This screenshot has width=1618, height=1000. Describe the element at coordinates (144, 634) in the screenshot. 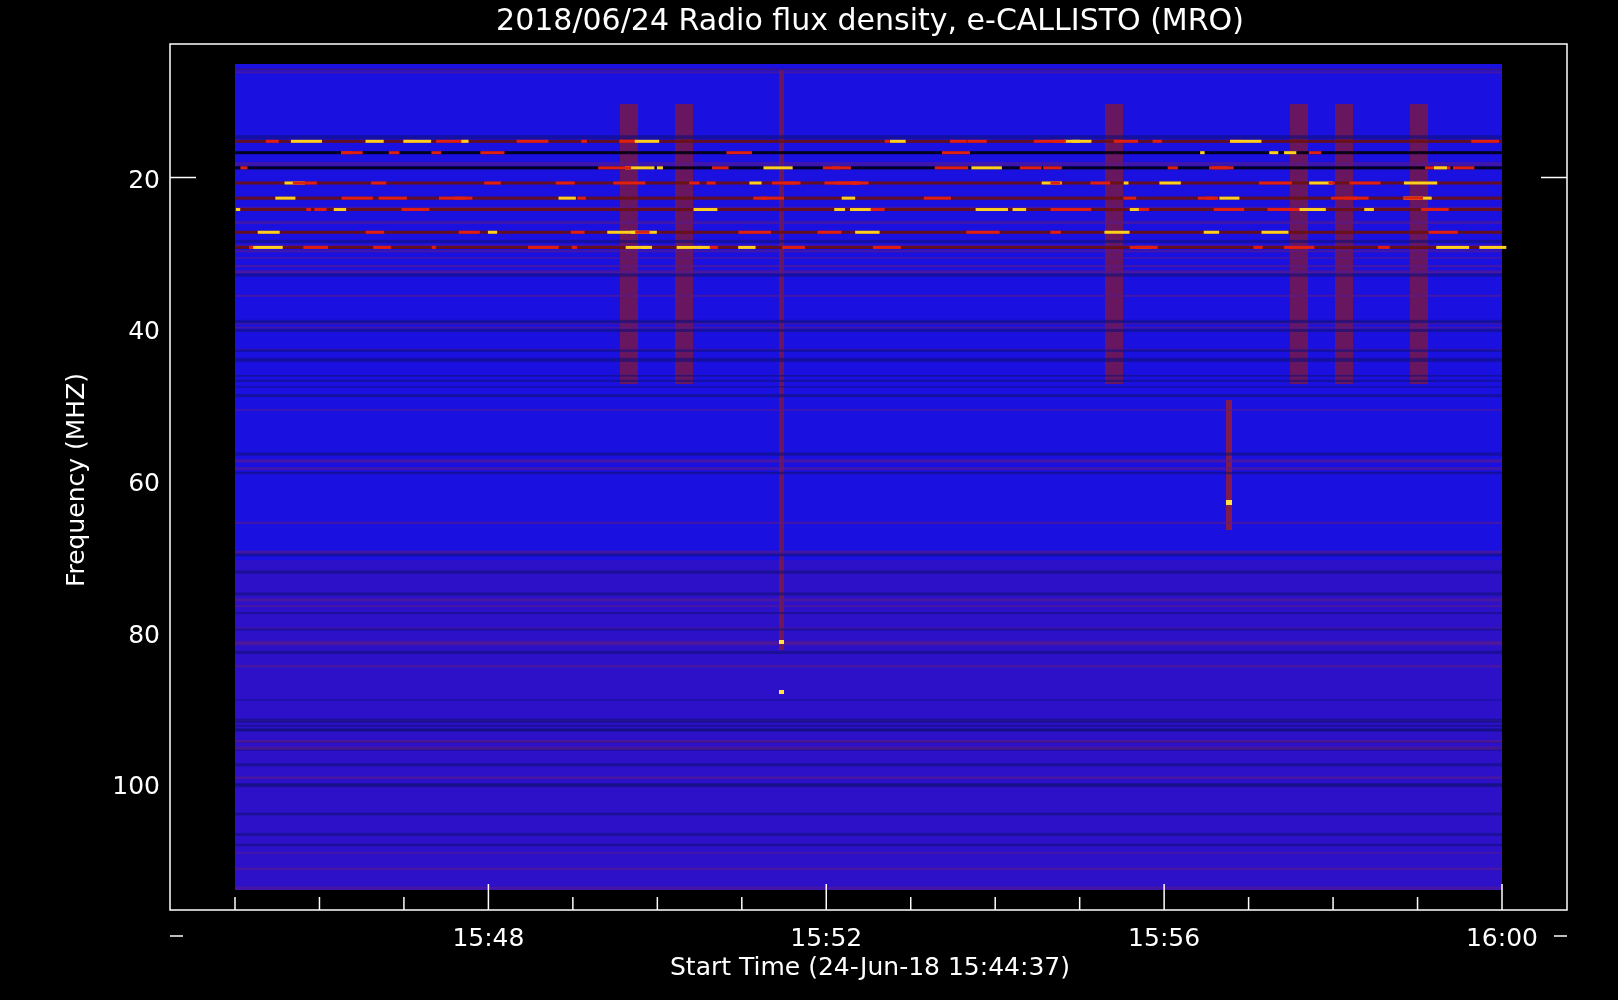

I see `y-tick-label: 80` at that location.